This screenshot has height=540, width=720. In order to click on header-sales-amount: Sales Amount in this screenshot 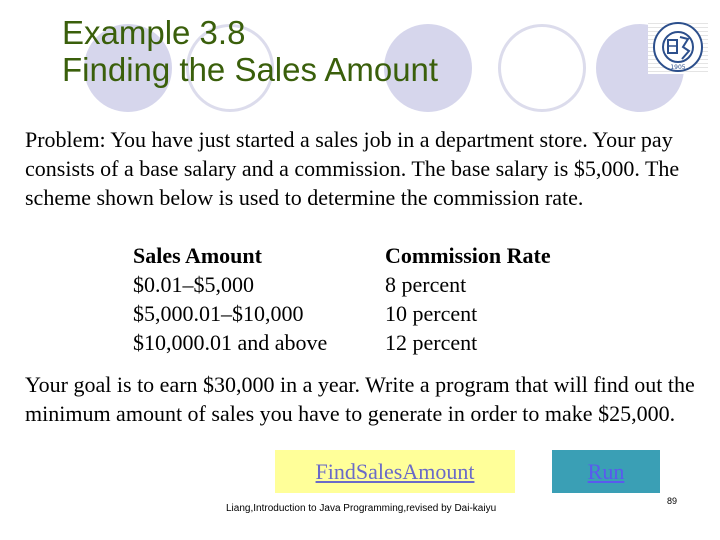, I will do `click(197, 255)`.